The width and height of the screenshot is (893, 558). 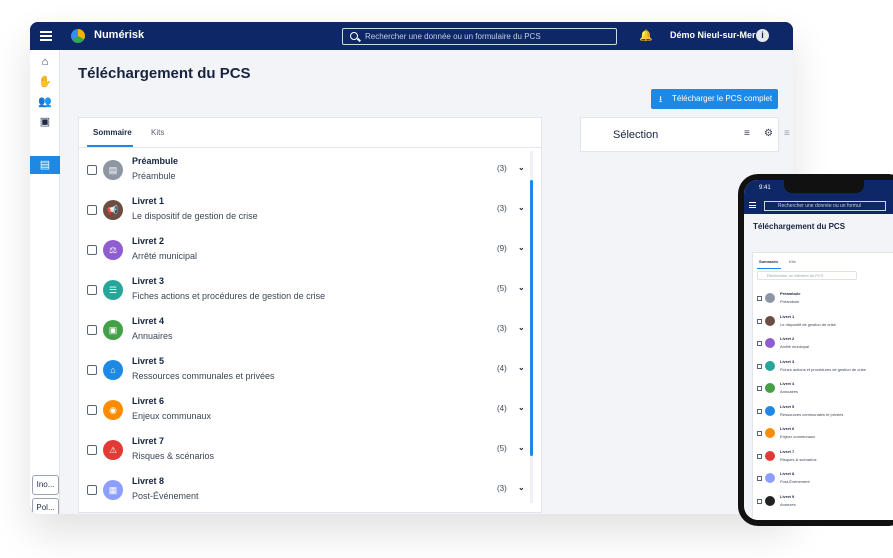 I want to click on people-icon: 👥, so click(x=45, y=102).